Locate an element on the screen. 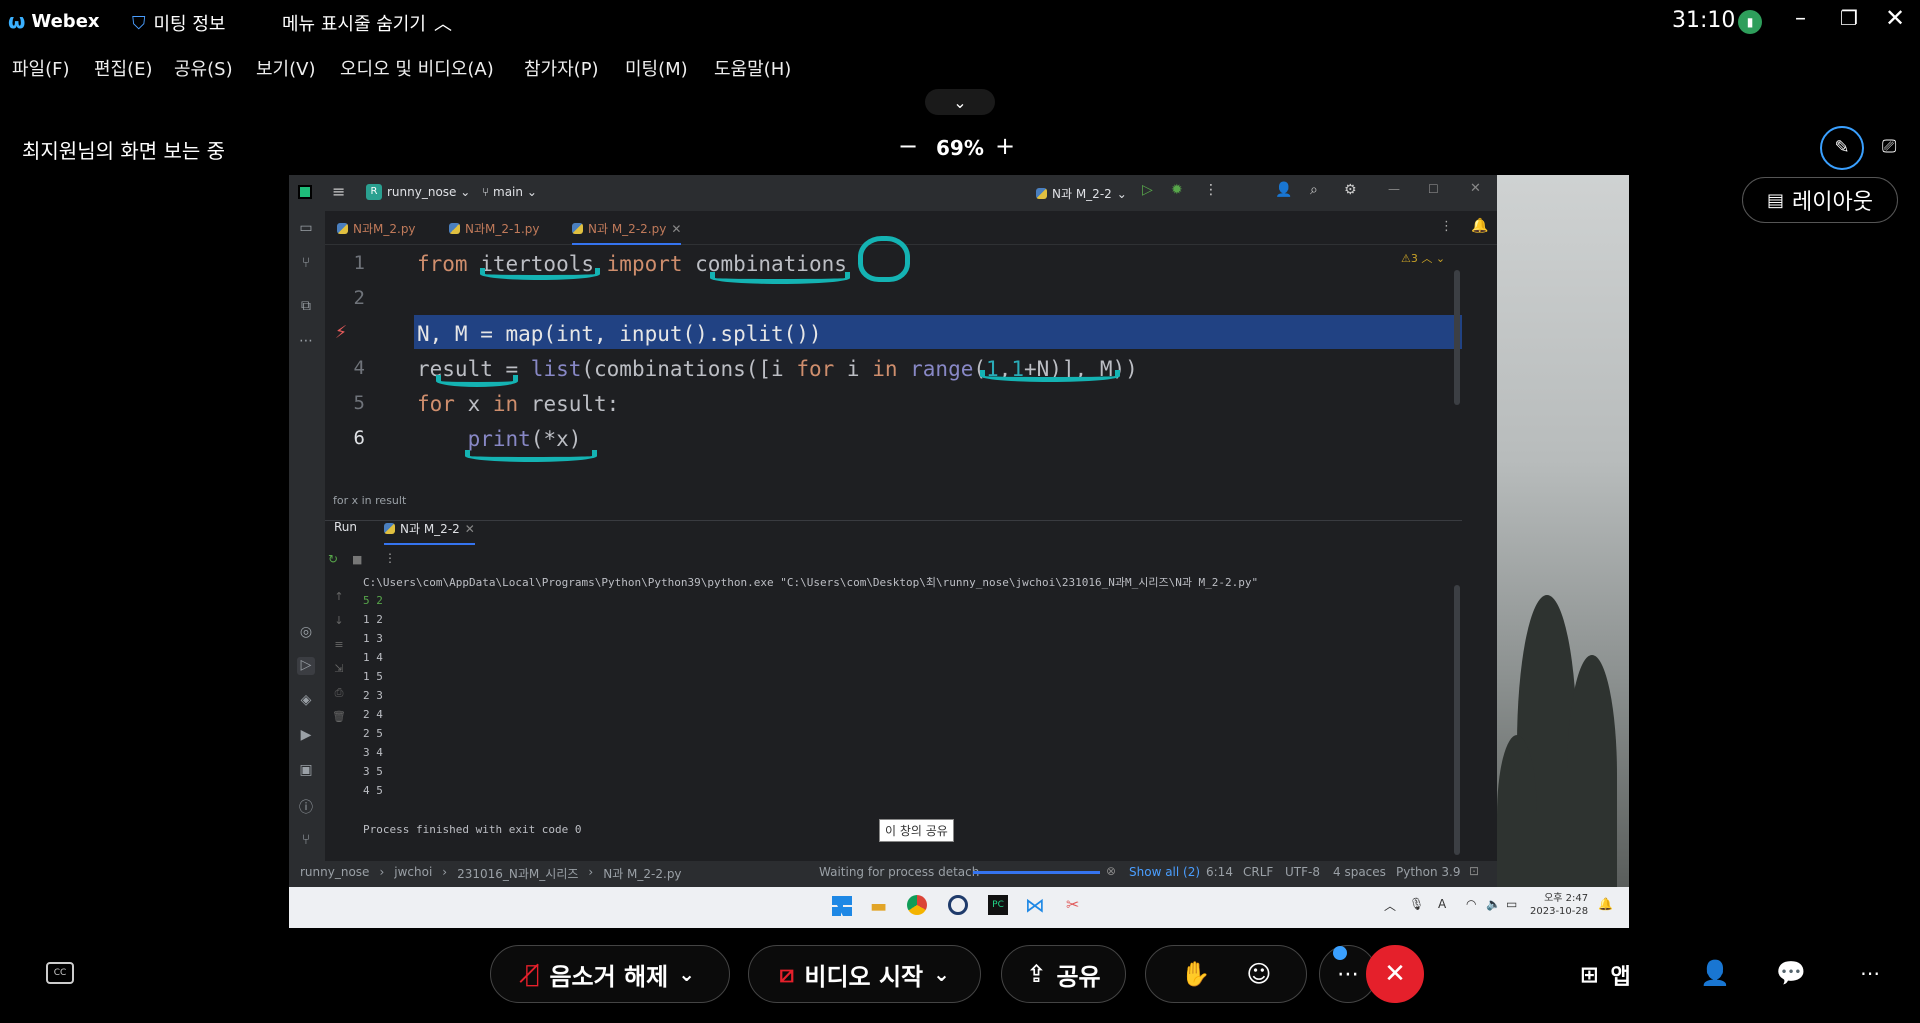 Image resolution: width=1920 pixels, height=1023 pixels. breadcrumb: for x in result is located at coordinates (369, 500).